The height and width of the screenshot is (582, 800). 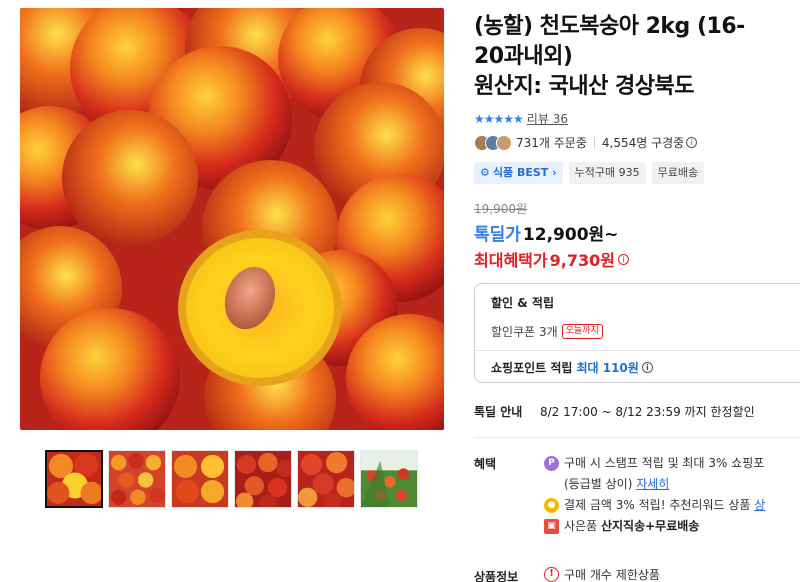 I want to click on gift-icon: ▣, so click(x=551, y=526).